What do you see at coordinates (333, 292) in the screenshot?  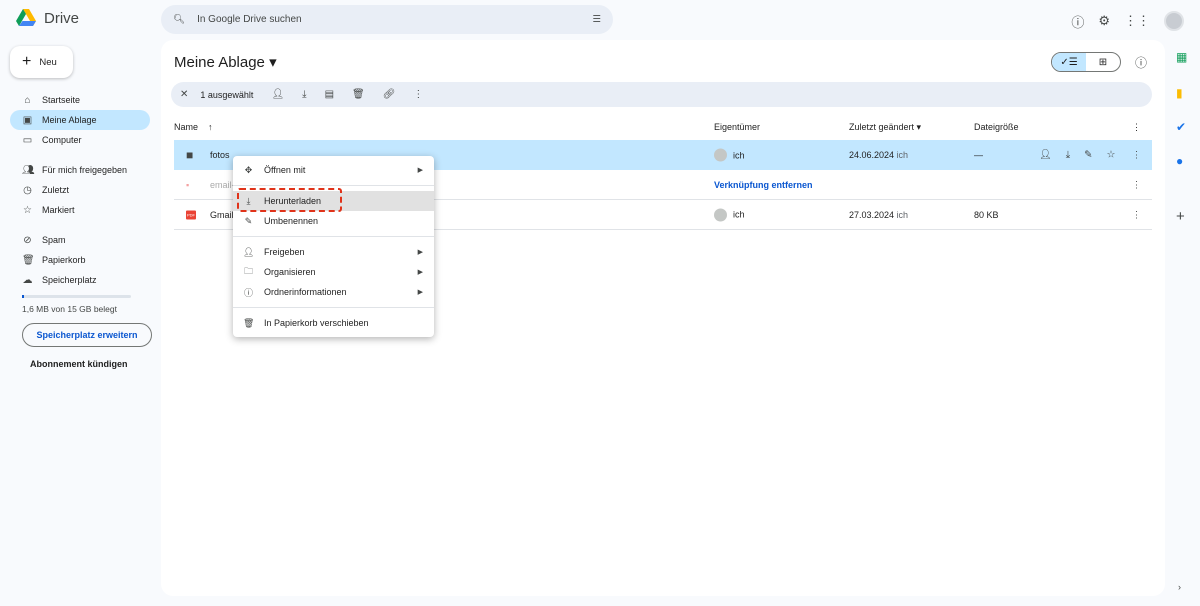 I see `menu-folder-info: ⓘ Ordnerinformationen ▶` at bounding box center [333, 292].